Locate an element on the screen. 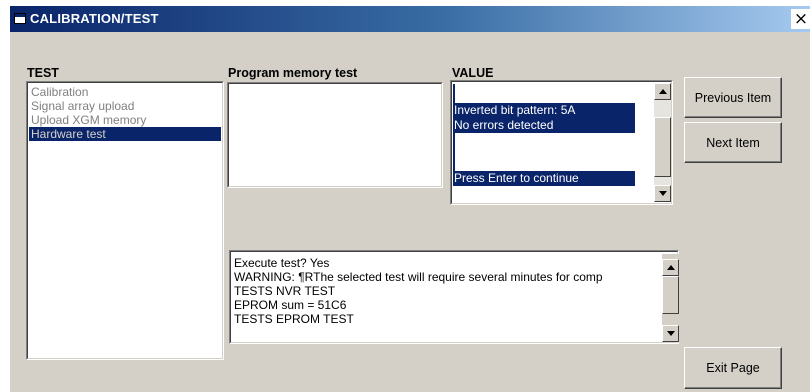 The image size is (812, 392). value-selection-edge is located at coordinates (454, 93).